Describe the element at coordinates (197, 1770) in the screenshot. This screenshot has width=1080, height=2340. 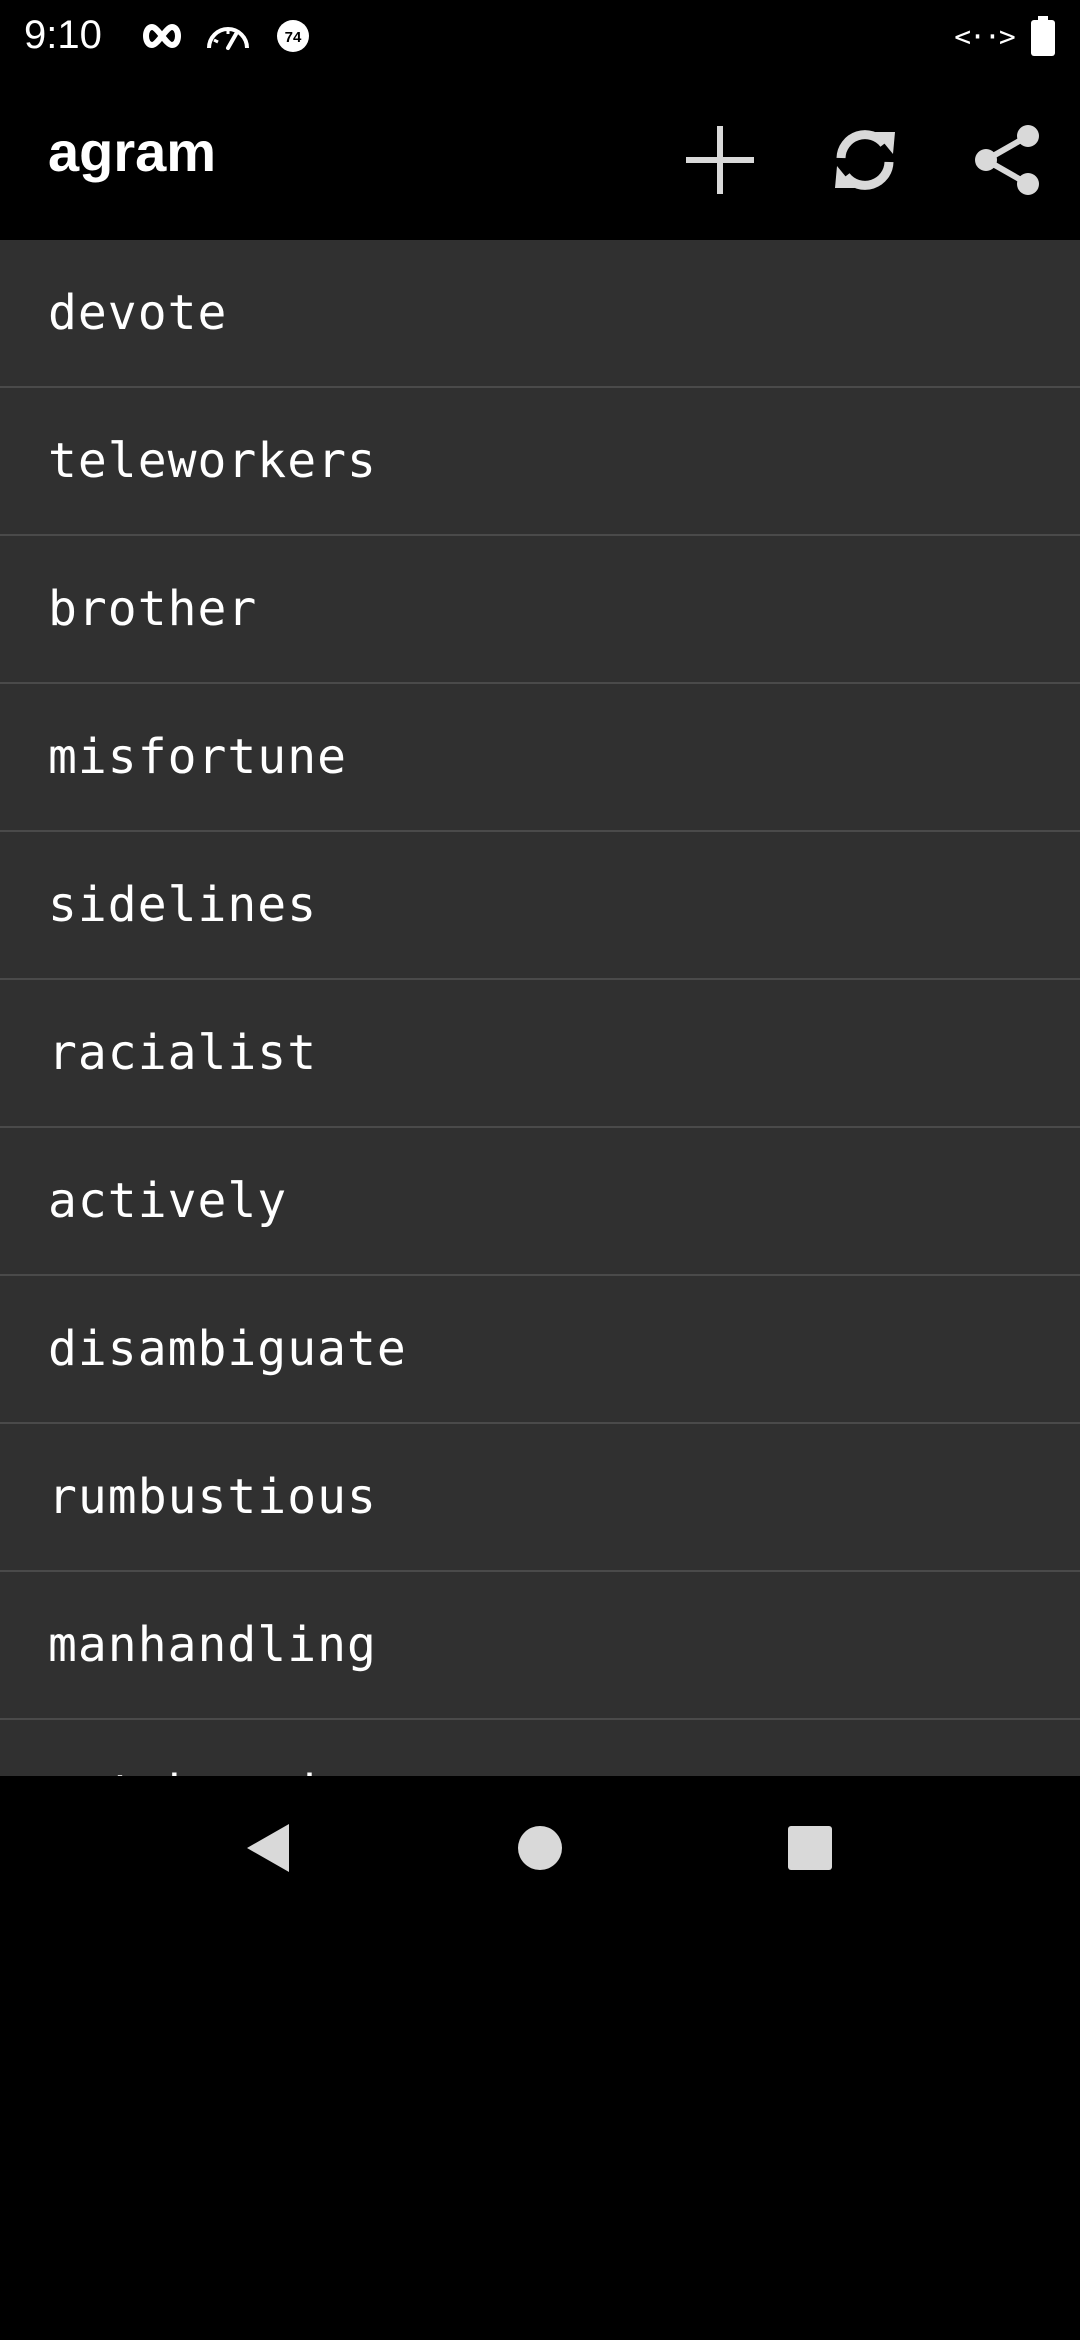
I see `word-label: catchwords` at that location.